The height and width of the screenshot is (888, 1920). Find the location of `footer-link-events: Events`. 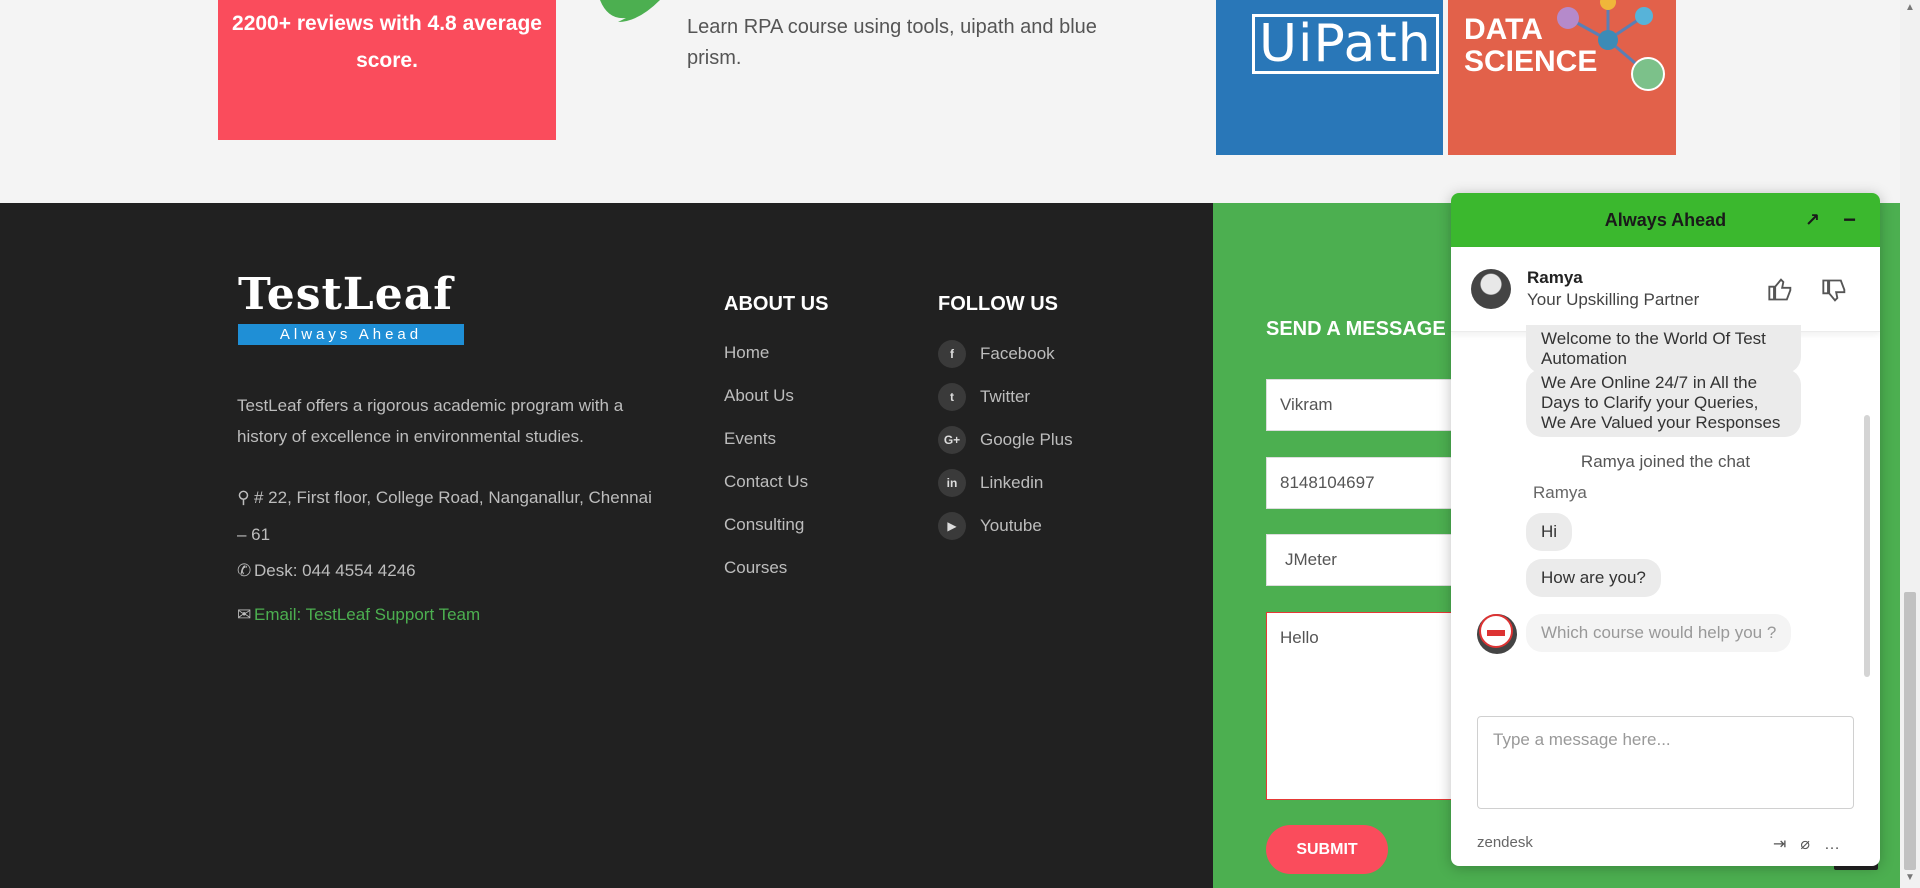

footer-link-events: Events is located at coordinates (766, 448).